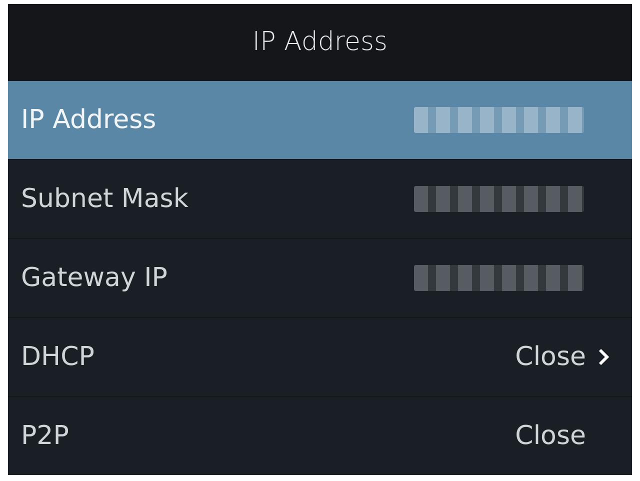 This screenshot has width=640, height=481. I want to click on row-label: IP Address, so click(89, 120).